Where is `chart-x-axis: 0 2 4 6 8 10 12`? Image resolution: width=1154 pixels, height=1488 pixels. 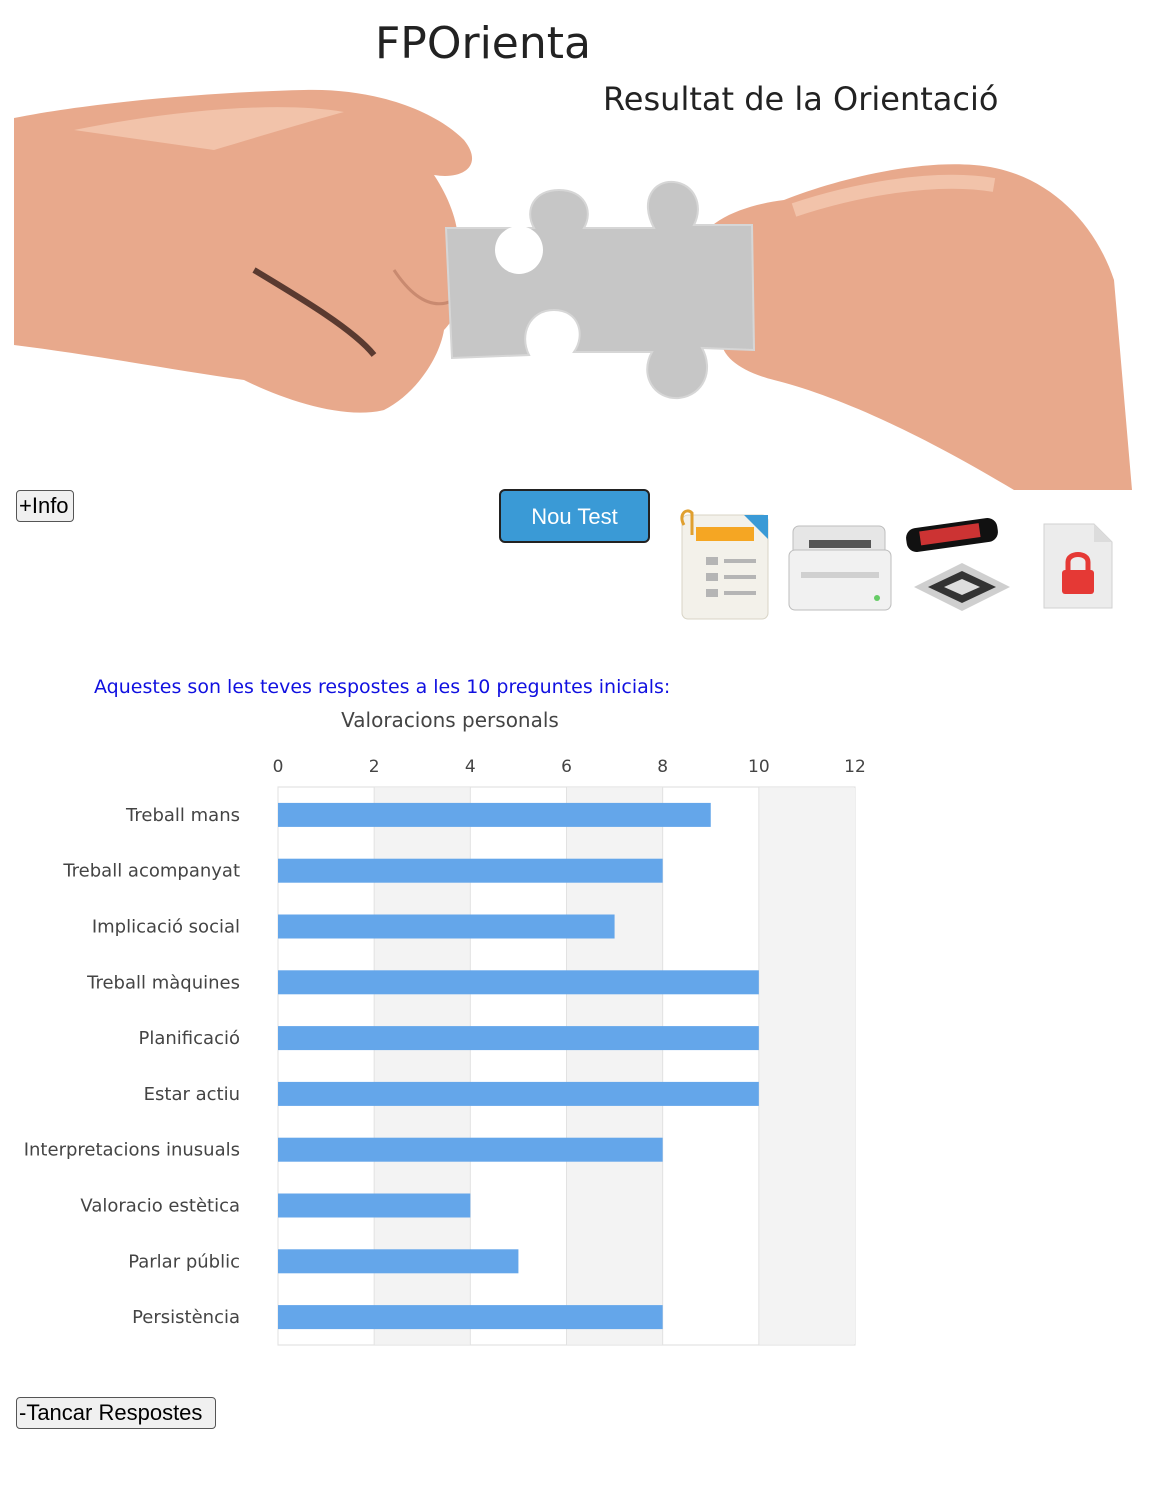
chart-x-axis: 0 2 4 6 8 10 12 is located at coordinates (569, 767).